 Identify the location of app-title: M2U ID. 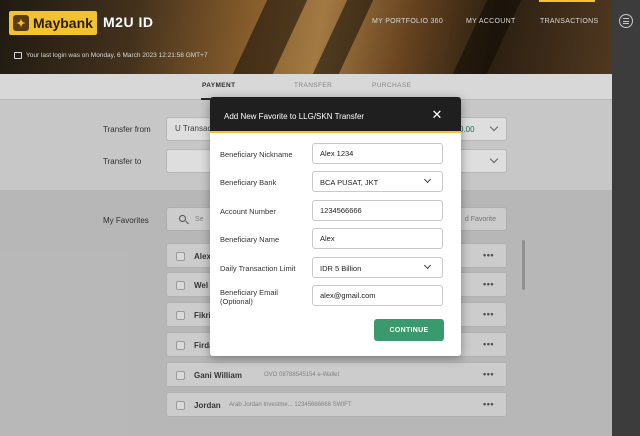
(128, 22).